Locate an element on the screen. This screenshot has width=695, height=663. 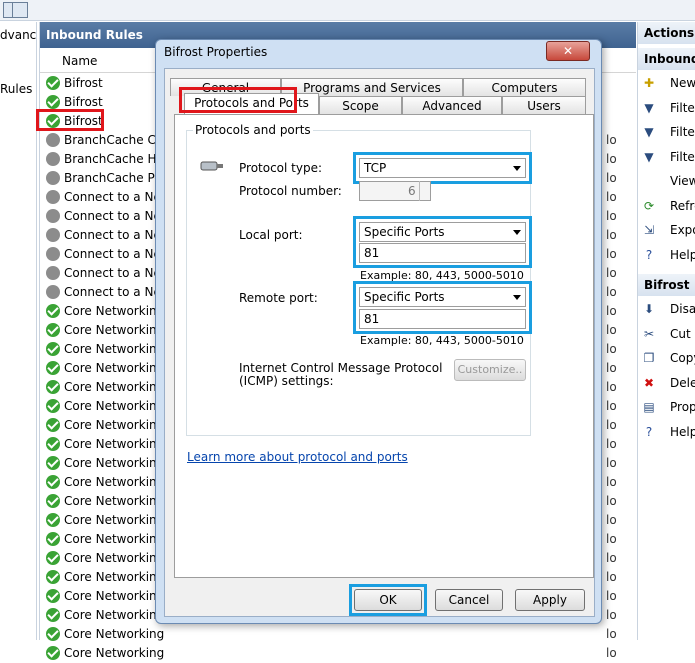
tab-users: Users is located at coordinates (544, 105).